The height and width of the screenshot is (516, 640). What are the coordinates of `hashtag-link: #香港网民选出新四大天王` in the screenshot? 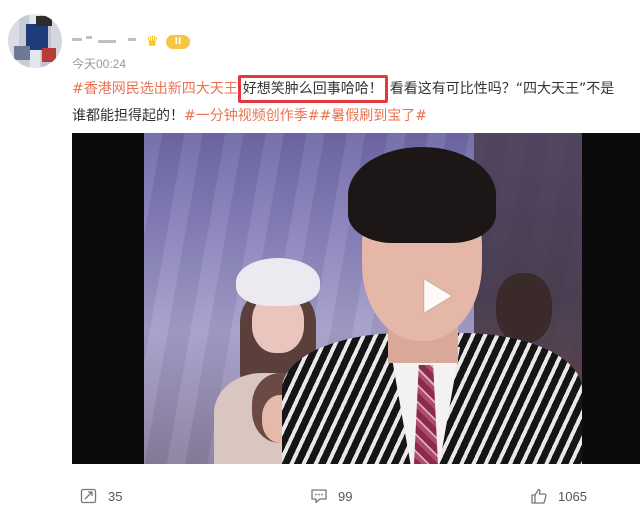 It's located at (155, 89).